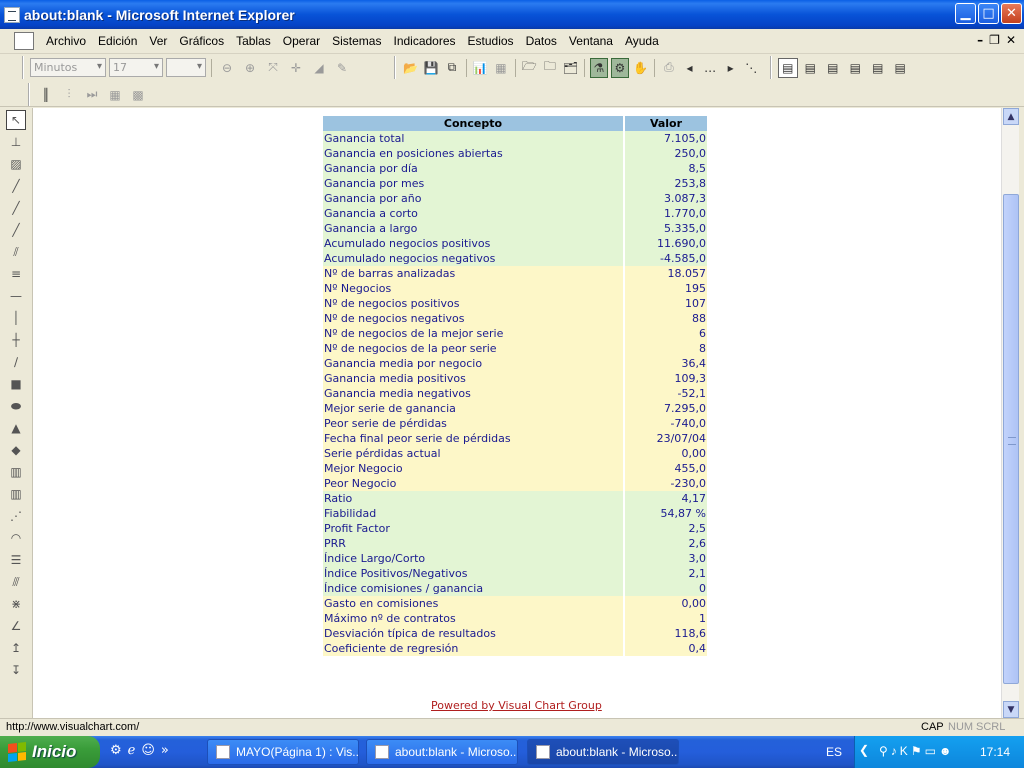 The width and height of the screenshot is (1024, 768). What do you see at coordinates (571, 68) in the screenshot?
I see `folder-flag-icon: 🗂` at bounding box center [571, 68].